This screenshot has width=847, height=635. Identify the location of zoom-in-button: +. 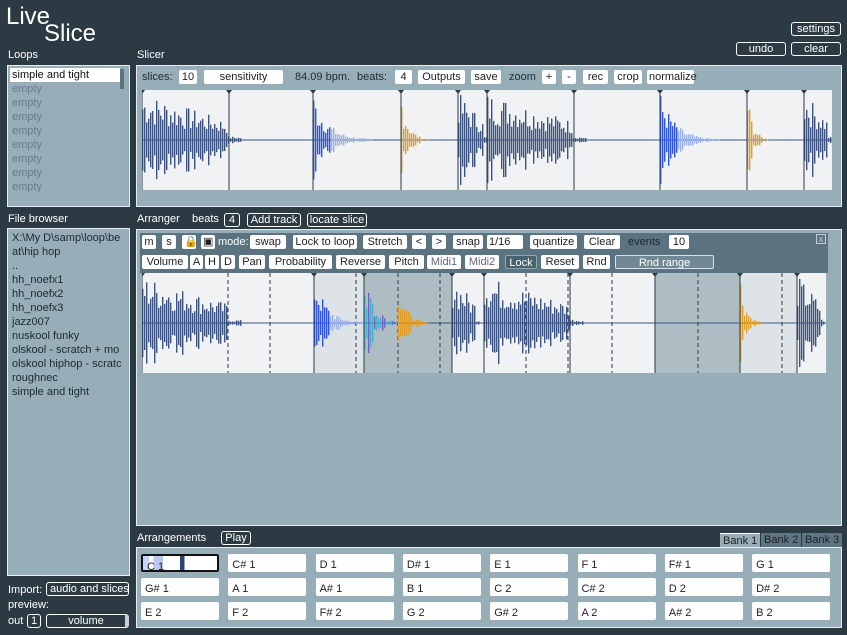
(549, 77).